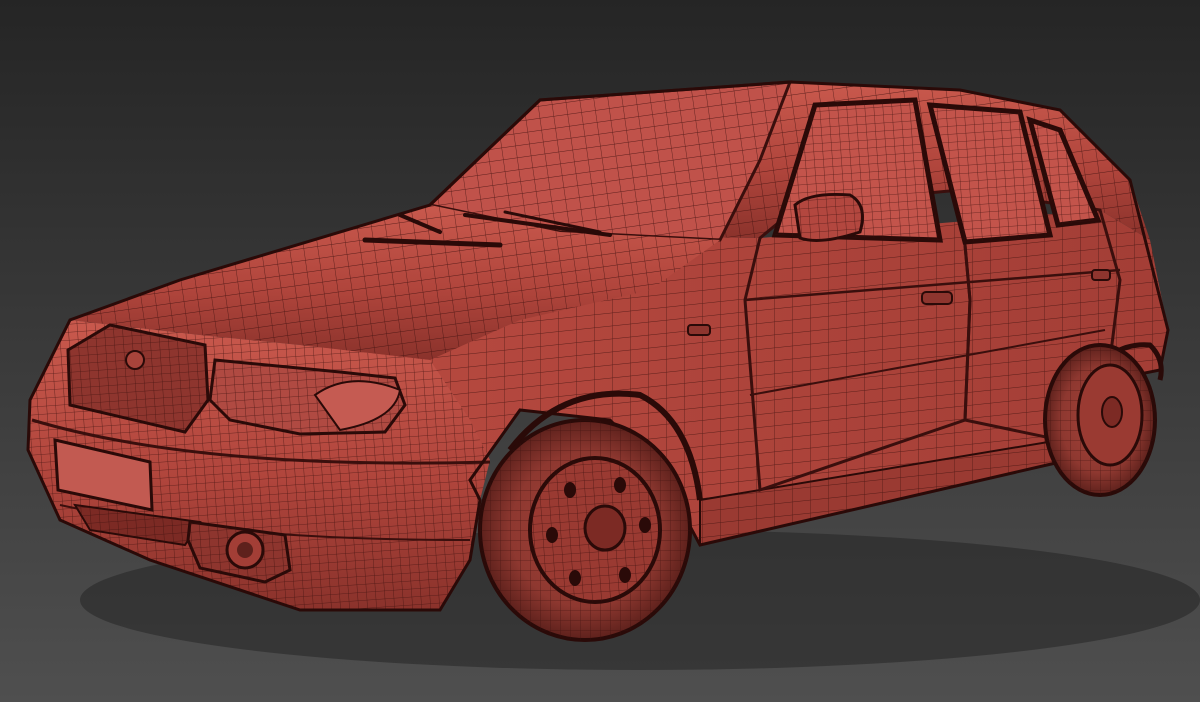 This screenshot has height=702, width=1200. I want to click on rear-door-handle, so click(1101, 275).